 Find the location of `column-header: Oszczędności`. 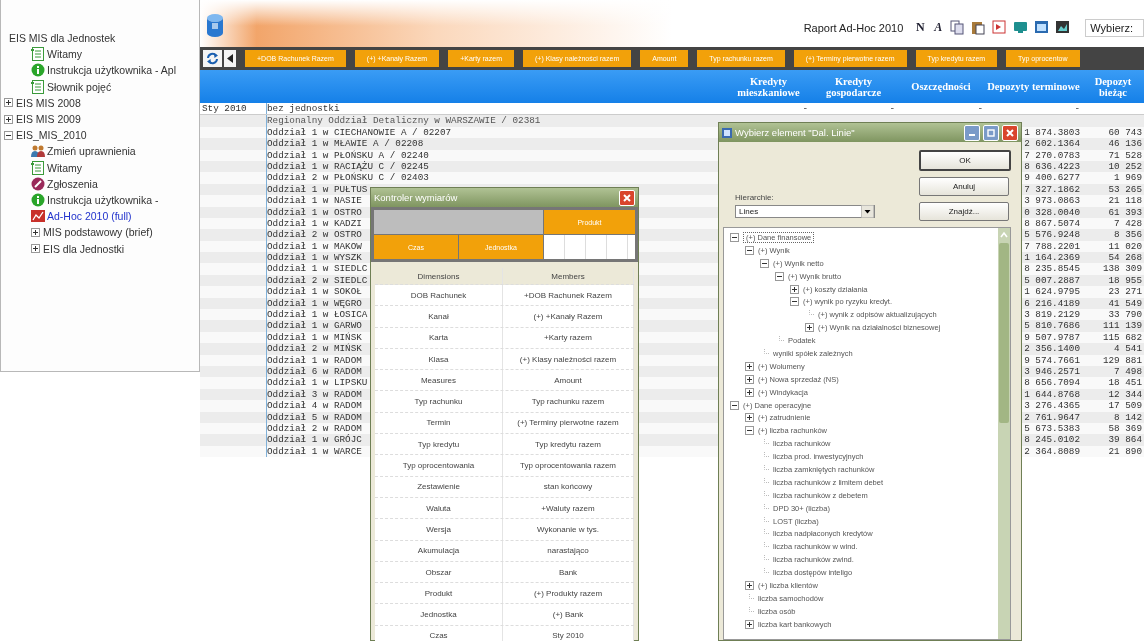

column-header: Oszczędności is located at coordinates (941, 86).